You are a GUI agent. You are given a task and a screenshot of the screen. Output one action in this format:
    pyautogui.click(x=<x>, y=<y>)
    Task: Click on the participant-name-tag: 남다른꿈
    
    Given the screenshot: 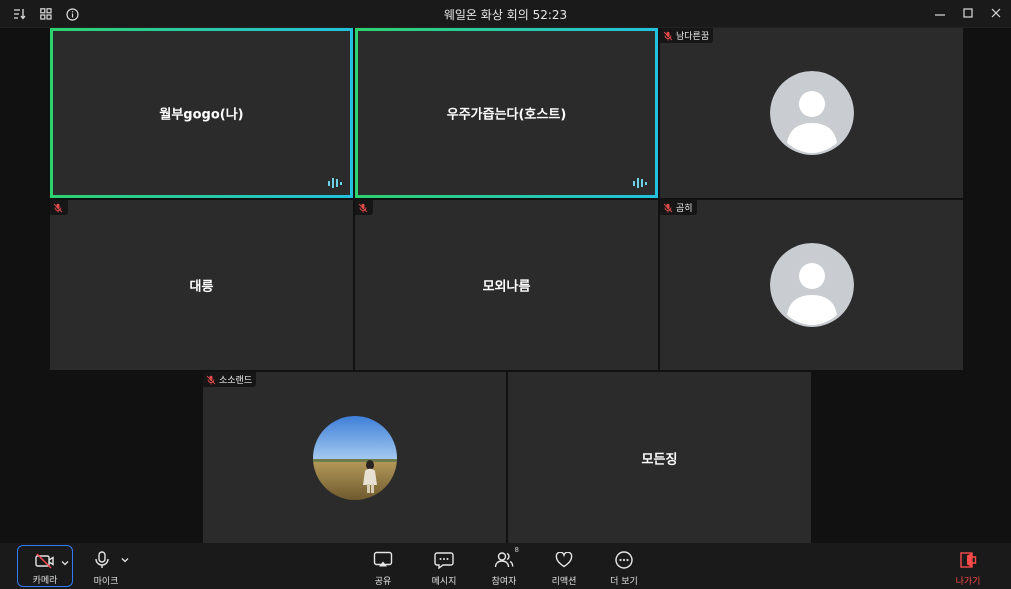 What is the action you would take?
    pyautogui.click(x=687, y=35)
    